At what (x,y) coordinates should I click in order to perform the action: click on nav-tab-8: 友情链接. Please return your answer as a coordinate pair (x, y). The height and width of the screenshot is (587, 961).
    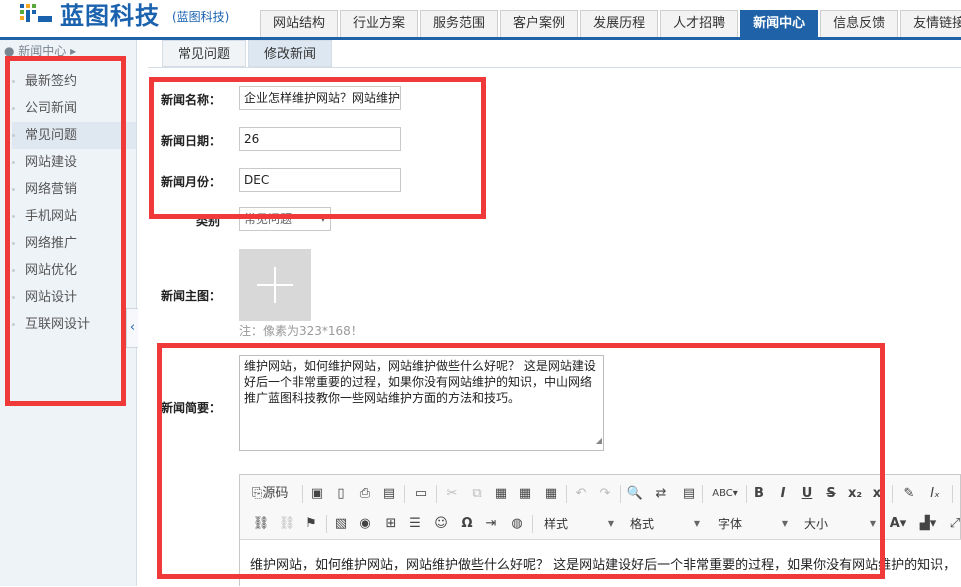
    Looking at the image, I should click on (930, 24).